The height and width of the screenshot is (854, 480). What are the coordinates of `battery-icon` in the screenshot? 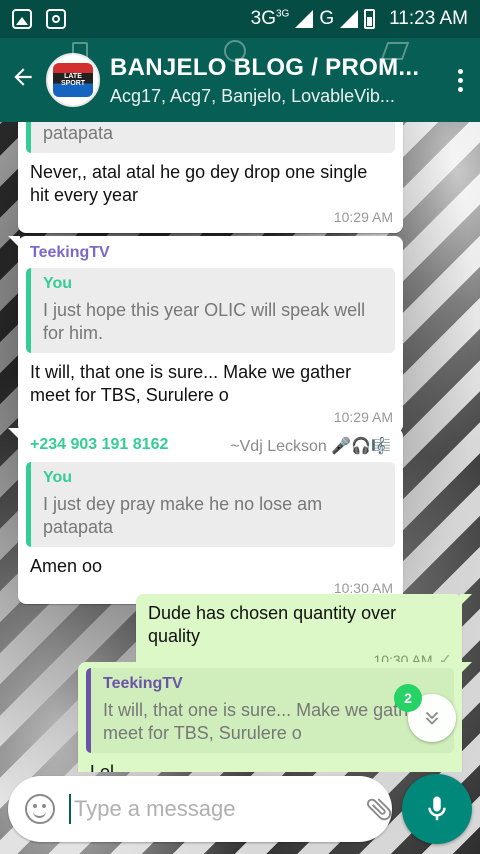 It's located at (370, 19).